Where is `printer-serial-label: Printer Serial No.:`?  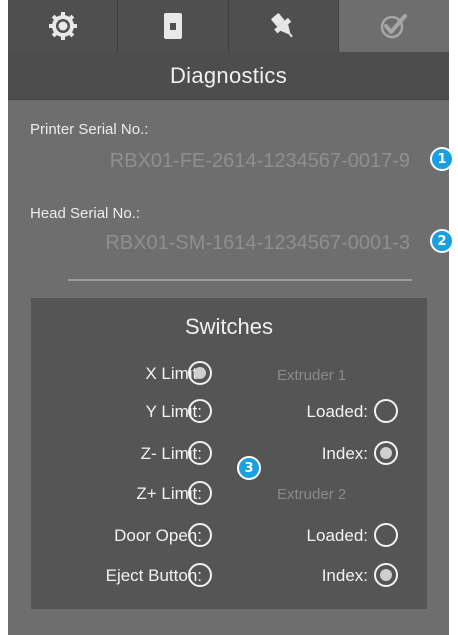
printer-serial-label: Printer Serial No.: is located at coordinates (89, 129).